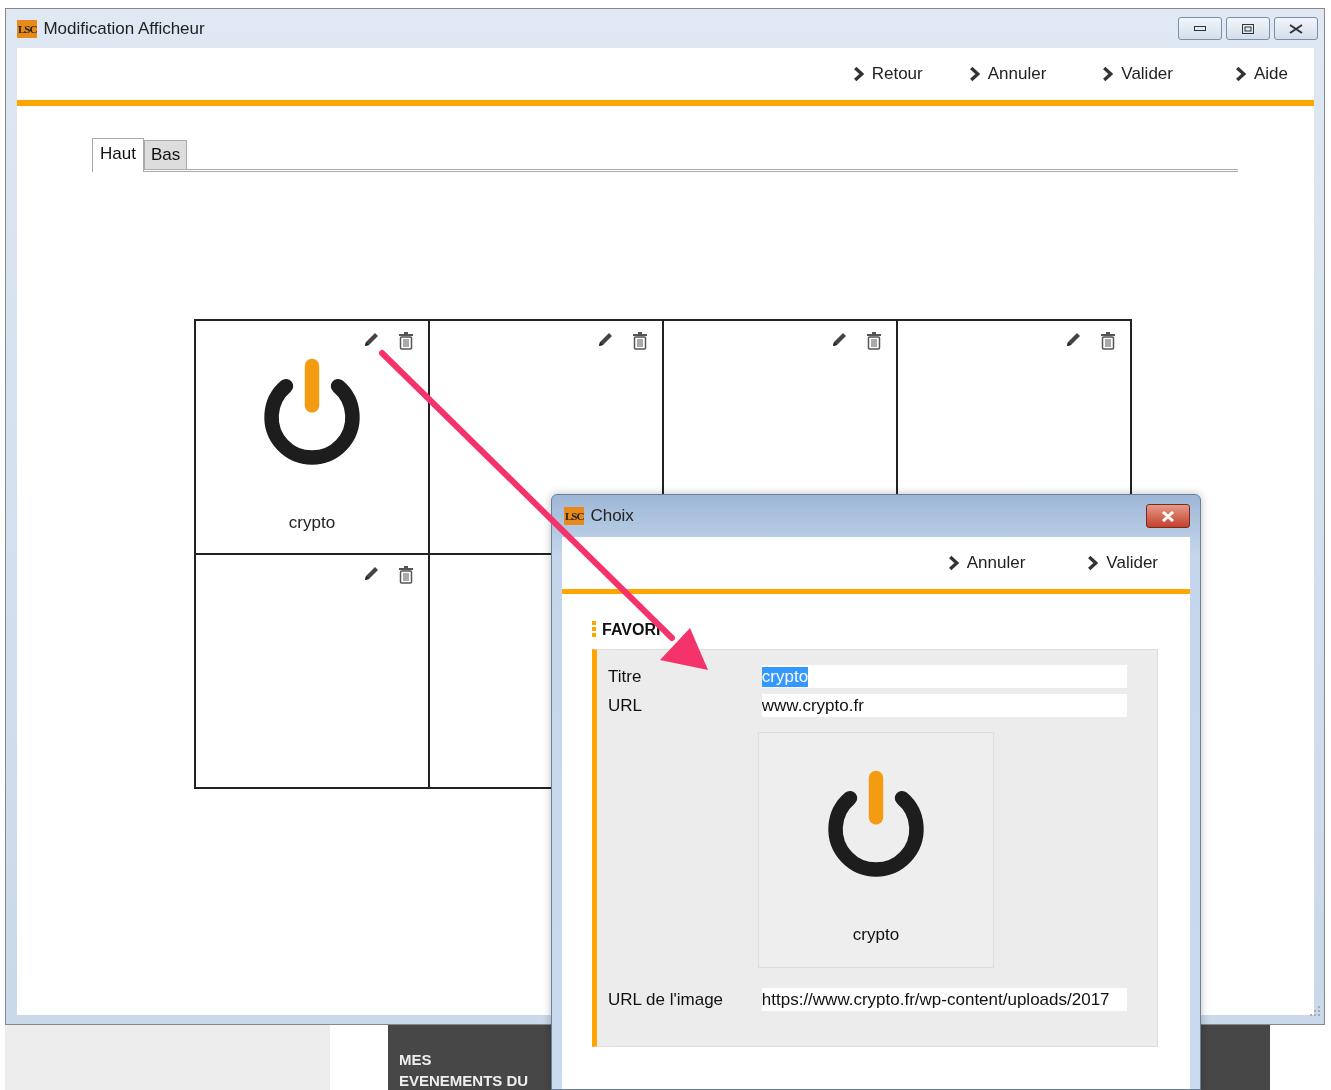 Image resolution: width=1331 pixels, height=1090 pixels. I want to click on toolbar-link: Retour, so click(887, 74).